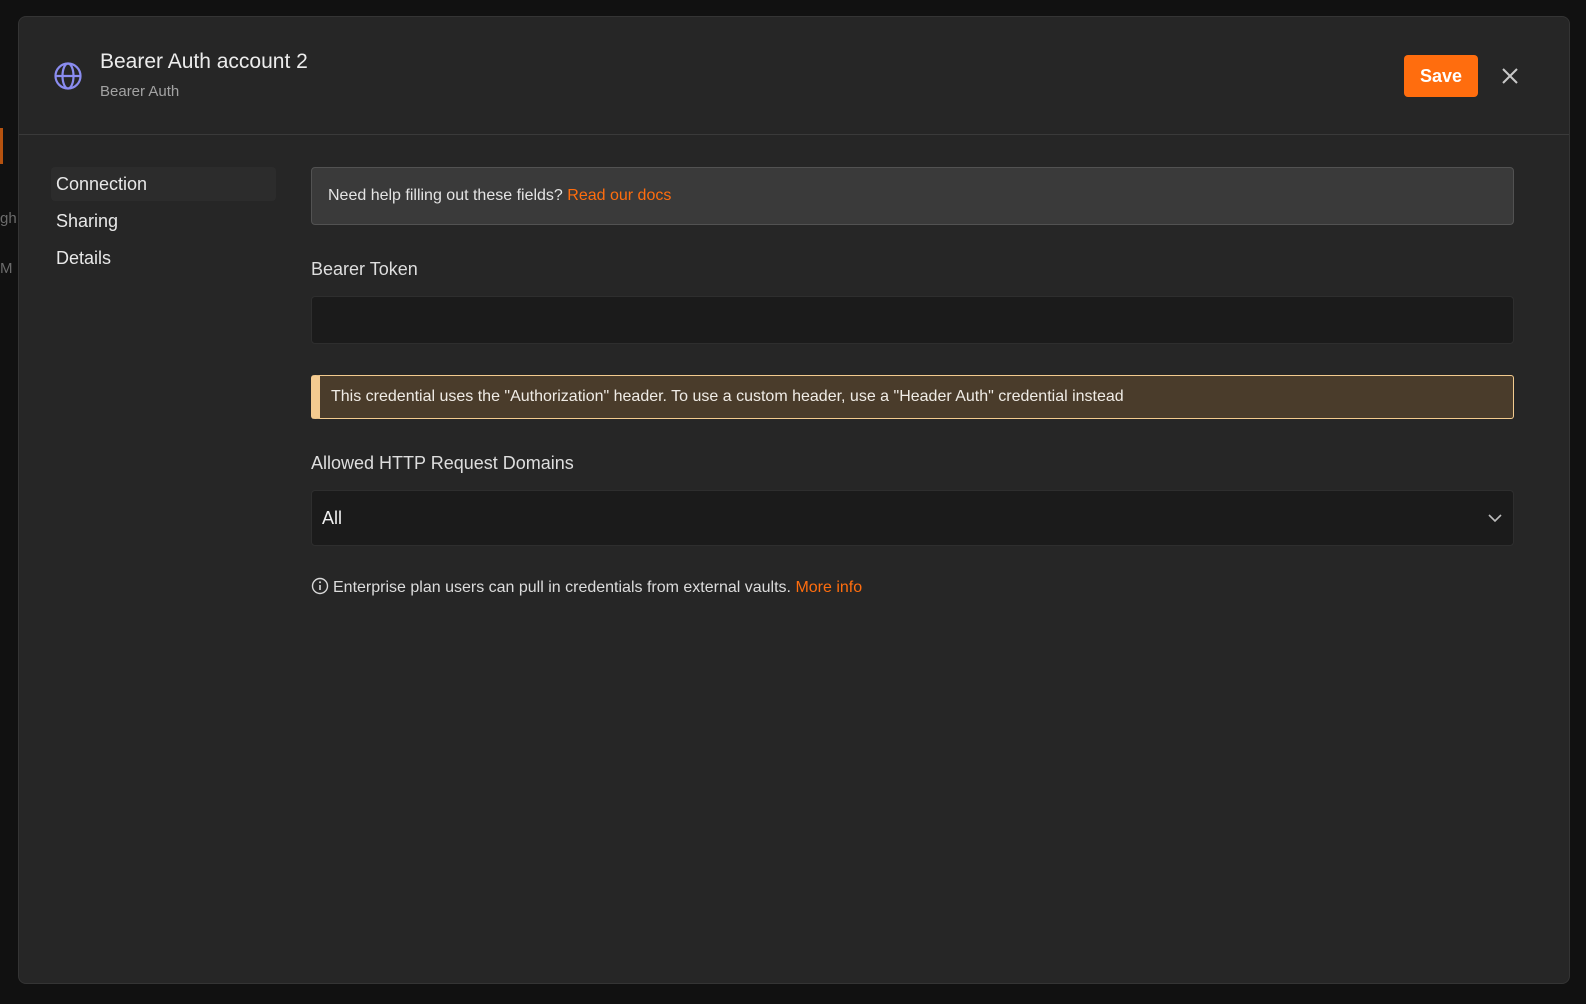 This screenshot has height=1004, width=1586. What do you see at coordinates (332, 518) in the screenshot?
I see `allowed-domains-value: All` at bounding box center [332, 518].